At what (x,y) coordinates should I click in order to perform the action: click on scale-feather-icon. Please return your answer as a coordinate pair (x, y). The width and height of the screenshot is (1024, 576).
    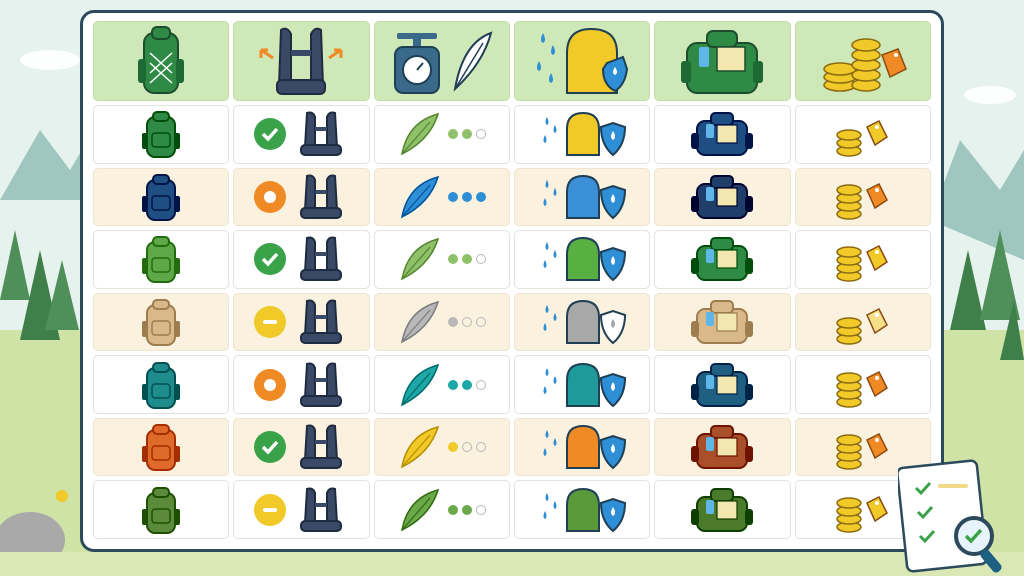
    Looking at the image, I should click on (443, 62).